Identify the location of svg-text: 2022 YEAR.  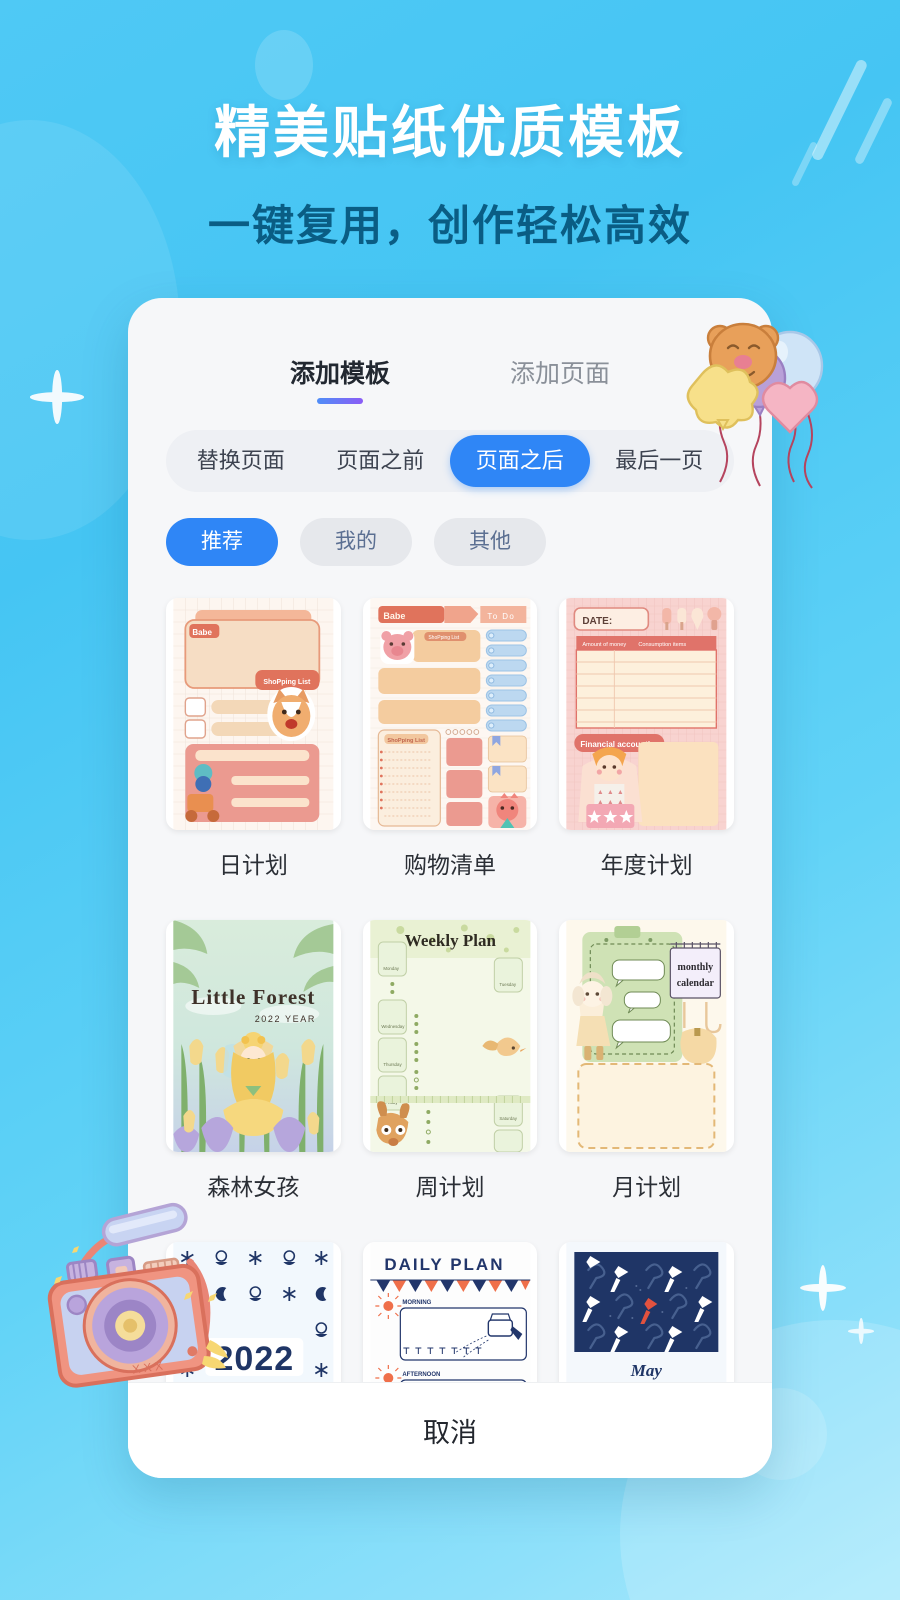
(285, 1019).